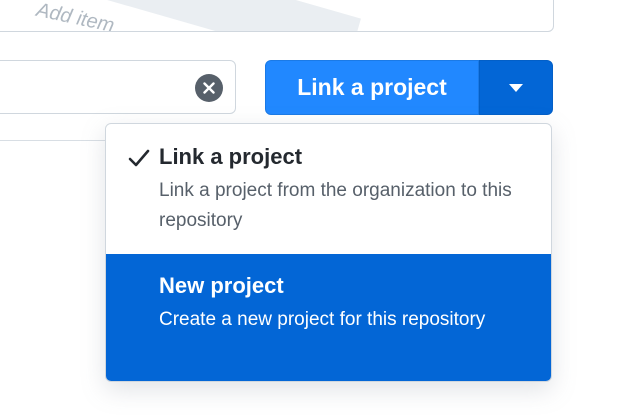  Describe the element at coordinates (221, 285) in the screenshot. I see `menu-item-title: New project` at that location.